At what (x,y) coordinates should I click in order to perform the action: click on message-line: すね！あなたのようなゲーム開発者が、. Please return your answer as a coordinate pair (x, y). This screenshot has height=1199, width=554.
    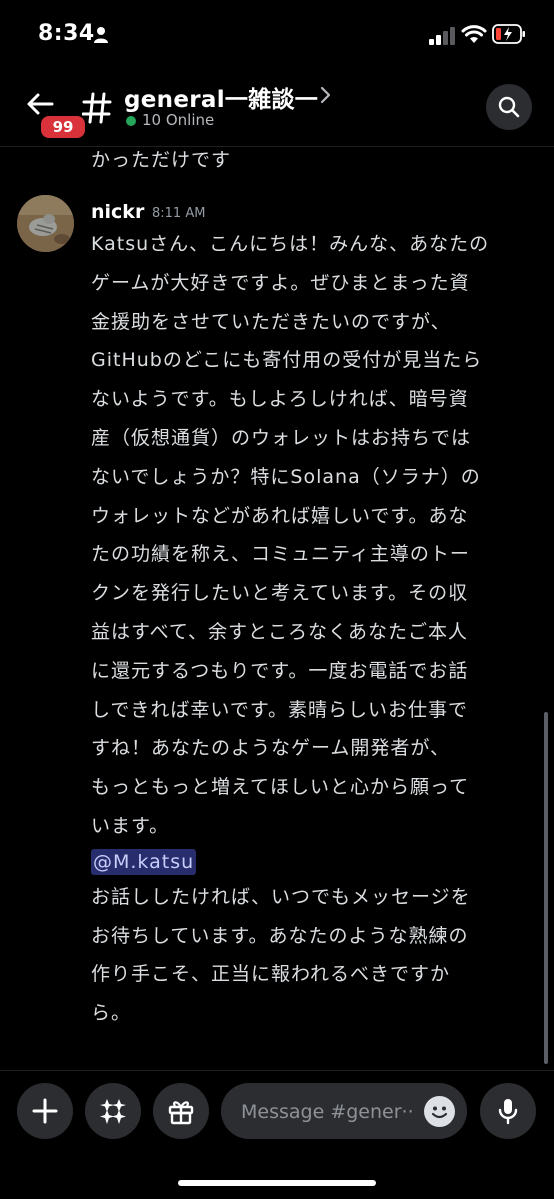
    Looking at the image, I should click on (271, 748).